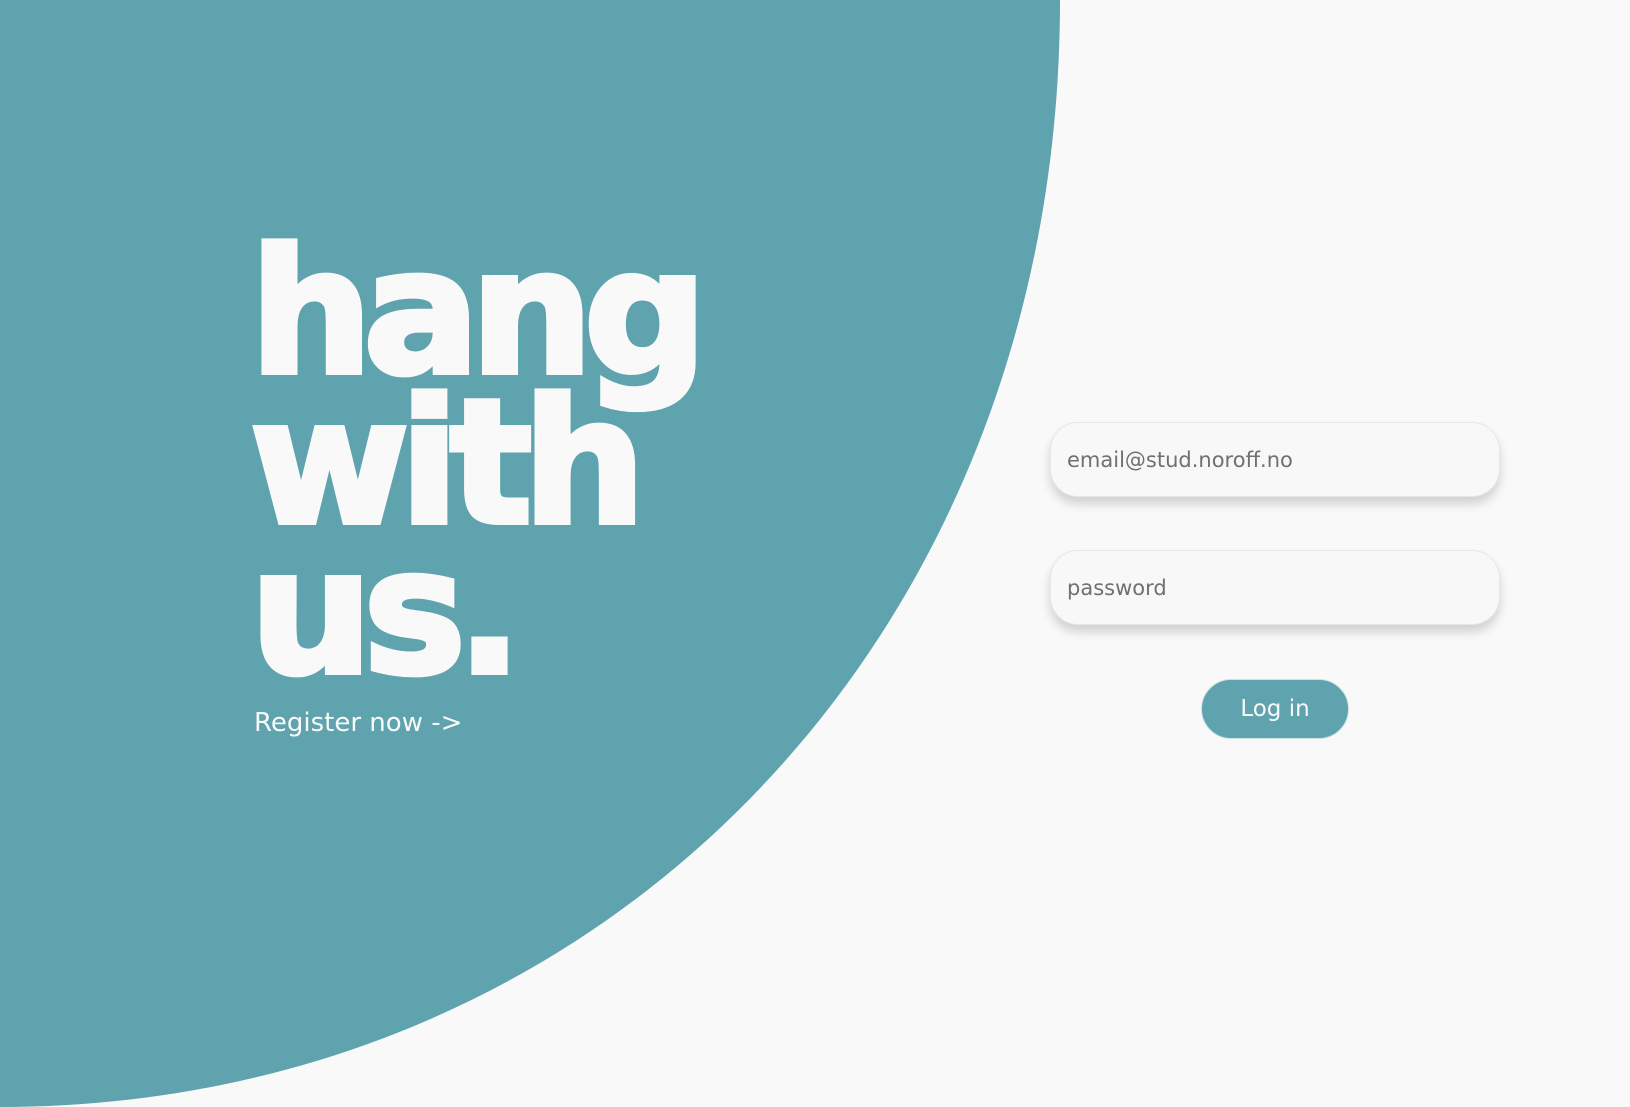  Describe the element at coordinates (1275, 587) in the screenshot. I see `password-field` at that location.